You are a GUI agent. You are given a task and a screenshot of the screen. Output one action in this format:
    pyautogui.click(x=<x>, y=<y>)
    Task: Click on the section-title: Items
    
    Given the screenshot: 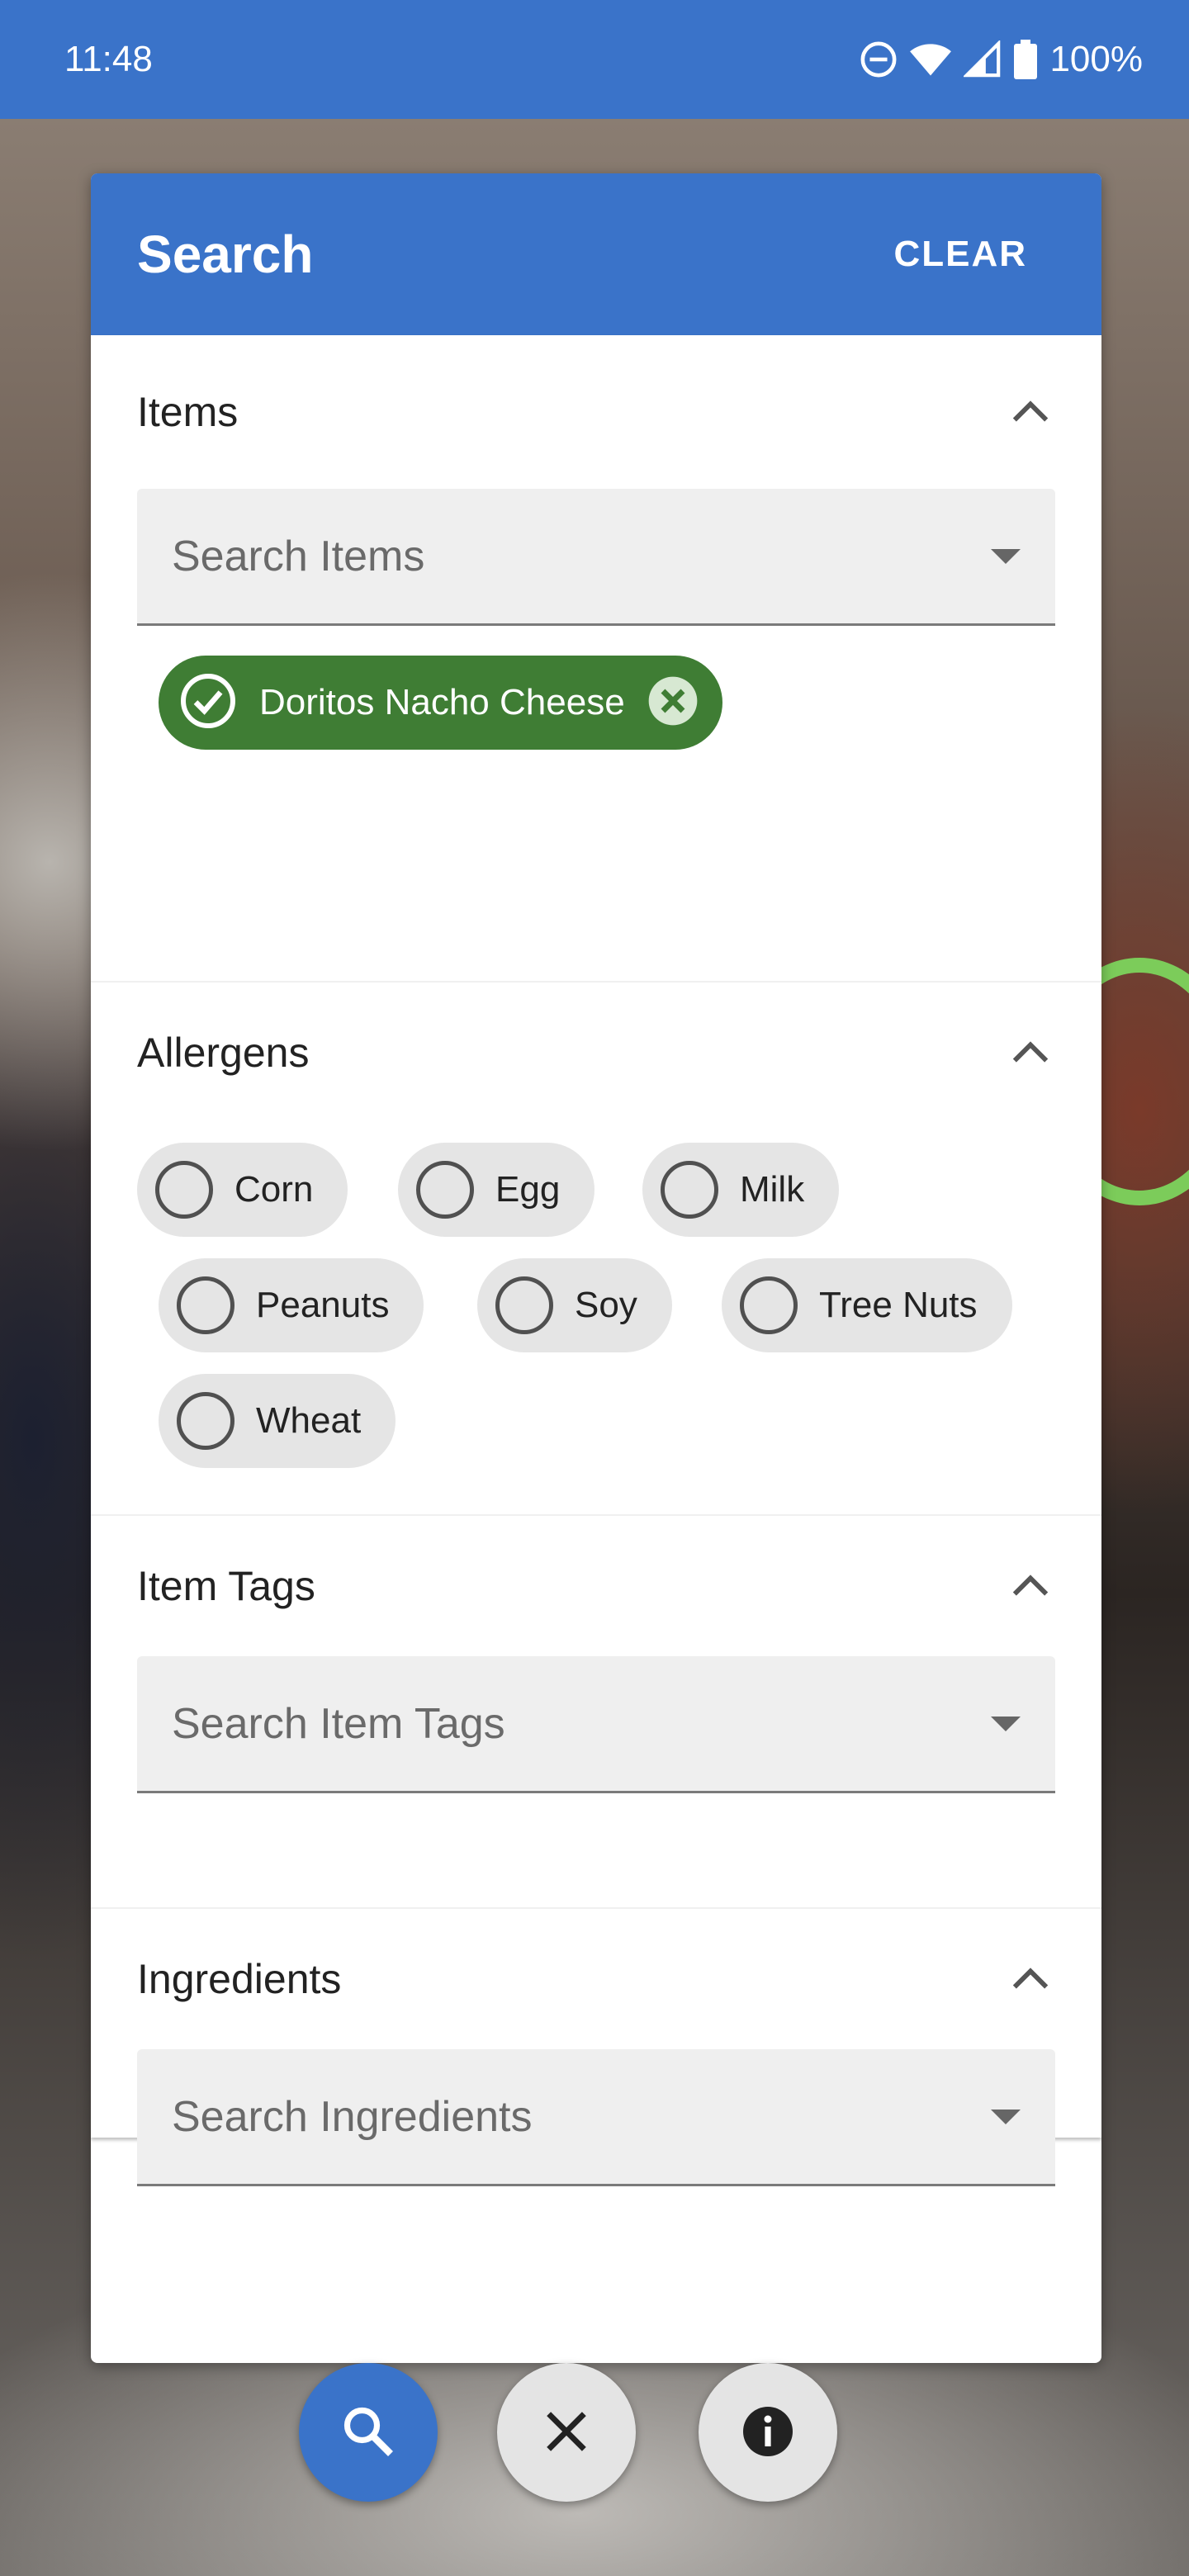 What is the action you would take?
    pyautogui.click(x=188, y=412)
    